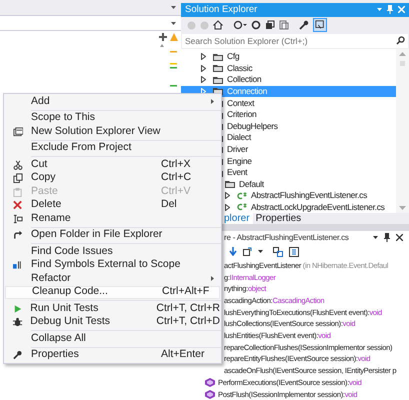  I want to click on tree-item: Classic, so click(240, 68).